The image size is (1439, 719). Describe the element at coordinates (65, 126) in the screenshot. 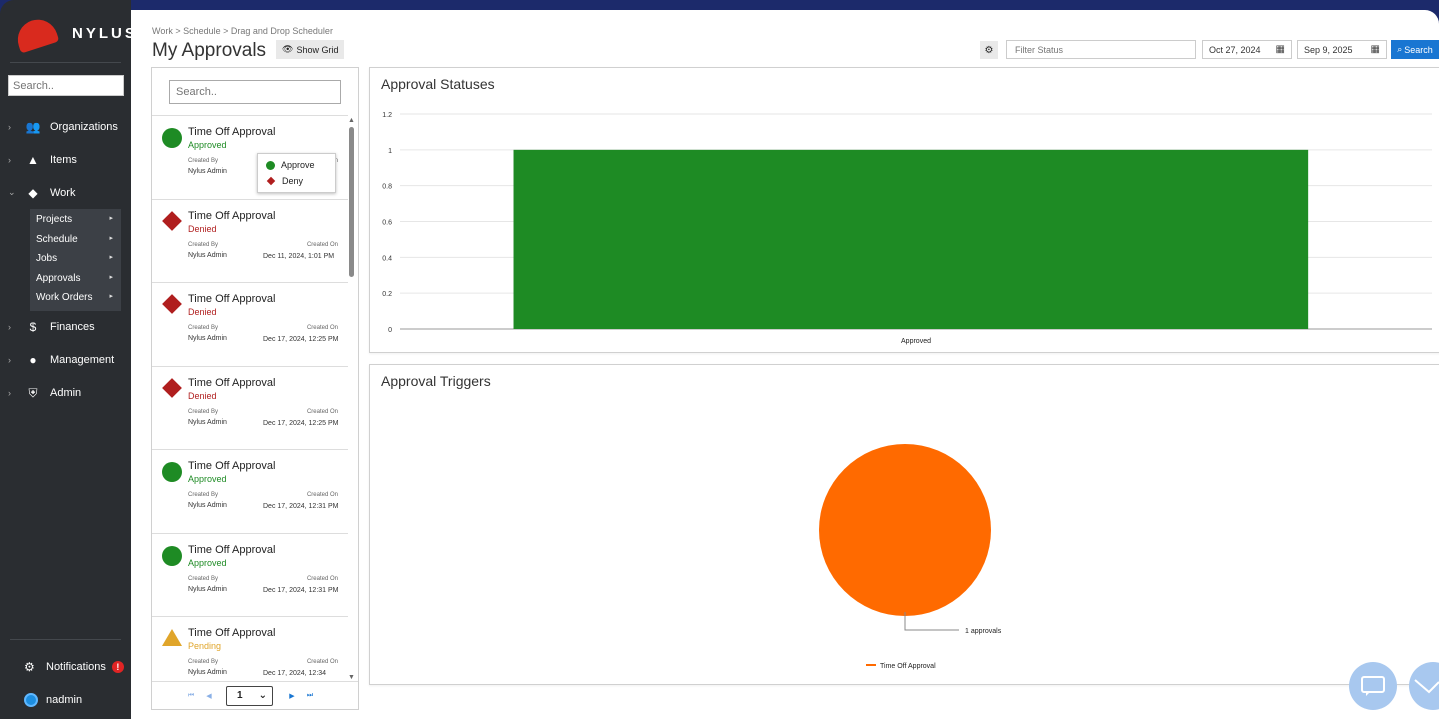

I see `sidebar-item-organizations: › 👥 Organizations` at that location.